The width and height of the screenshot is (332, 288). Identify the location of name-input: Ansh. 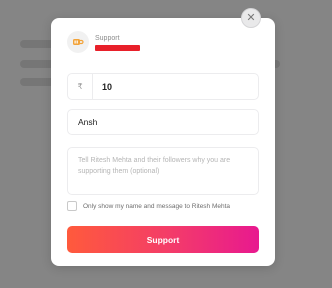
(163, 122).